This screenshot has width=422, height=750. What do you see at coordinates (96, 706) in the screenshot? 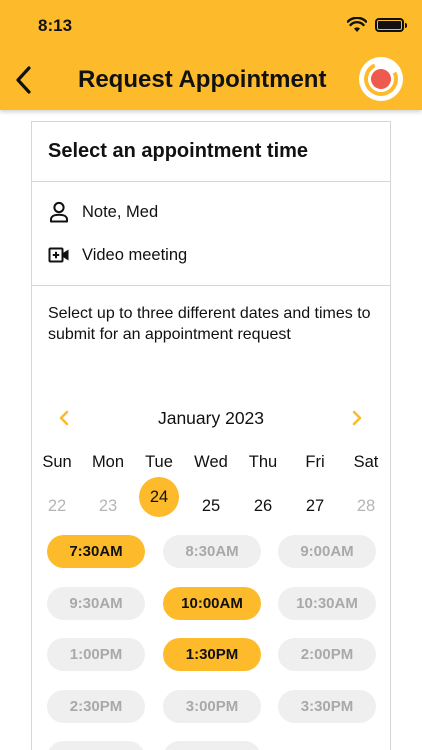
I see `time-slot: 2:30PM` at bounding box center [96, 706].